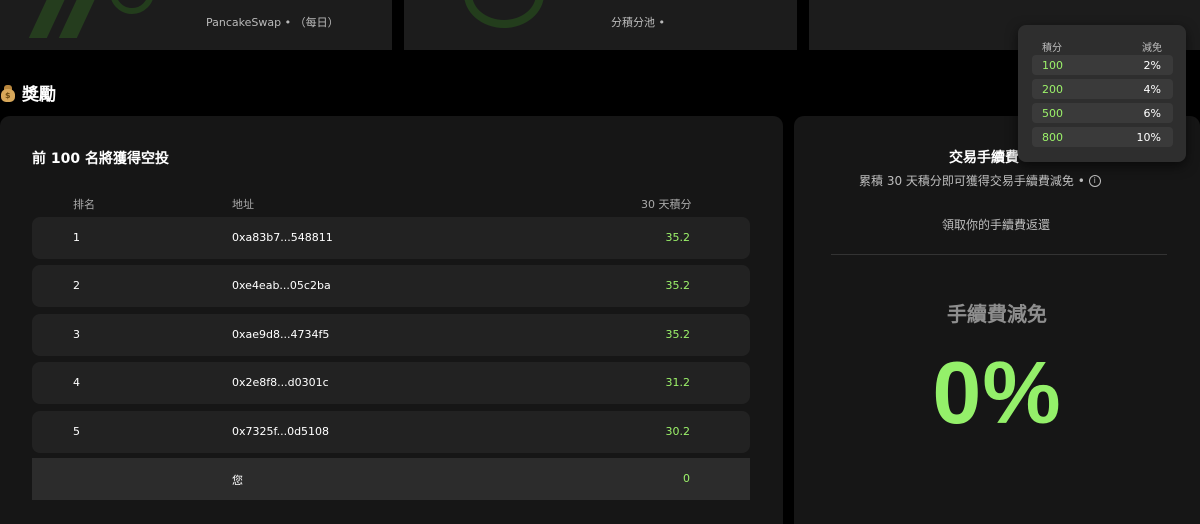 The height and width of the screenshot is (524, 1200). What do you see at coordinates (638, 22) in the screenshot?
I see `card-subtitle: 分積分池 •` at bounding box center [638, 22].